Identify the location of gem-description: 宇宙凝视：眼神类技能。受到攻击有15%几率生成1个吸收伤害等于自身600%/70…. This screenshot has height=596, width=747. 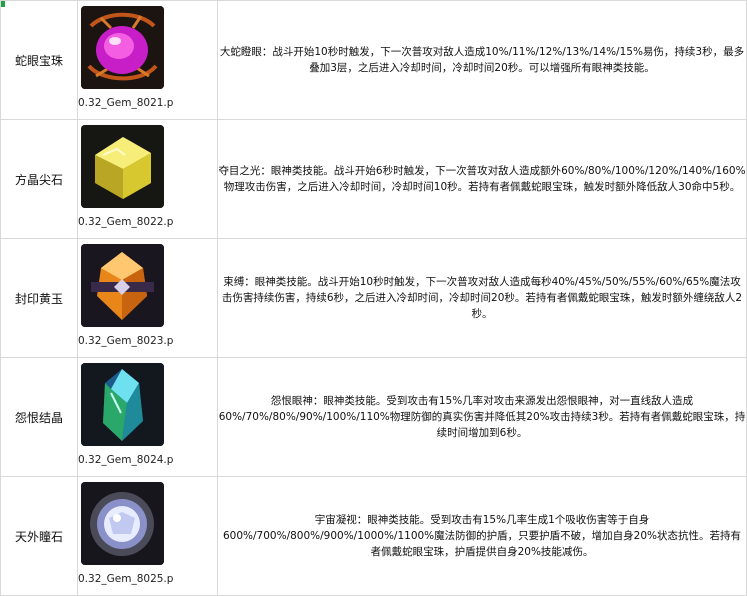
(482, 536).